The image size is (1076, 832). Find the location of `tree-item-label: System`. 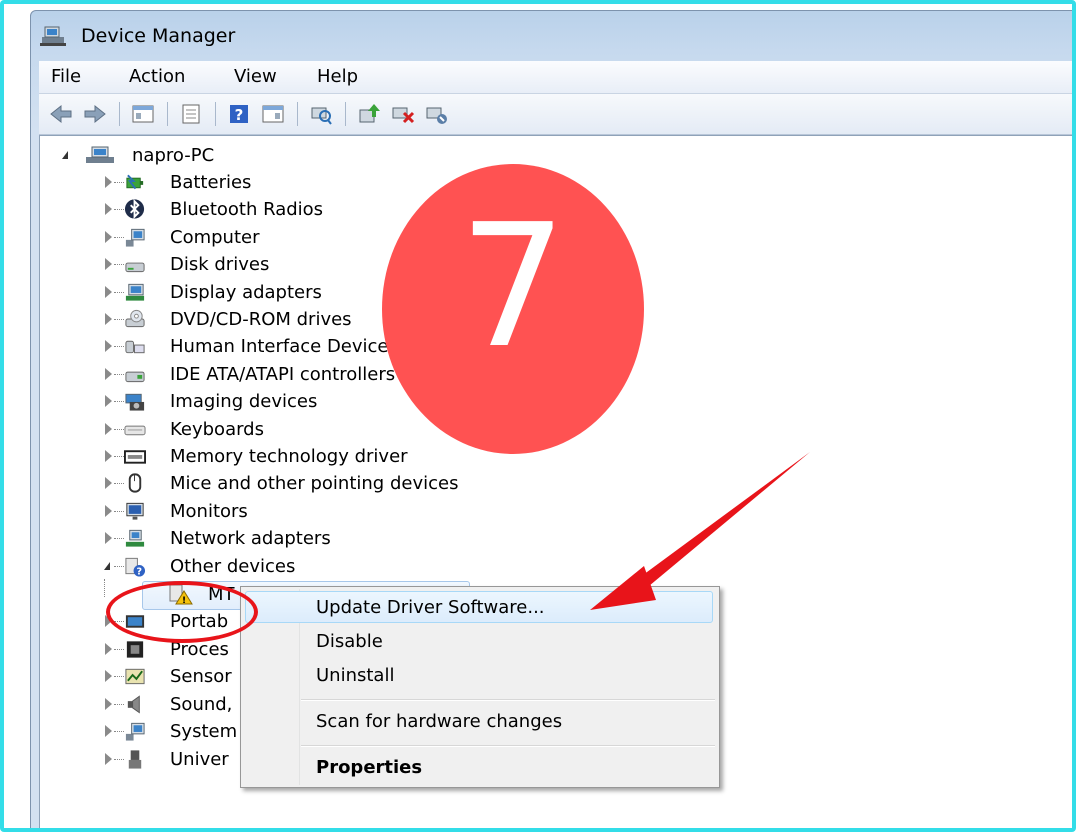

tree-item-label: System is located at coordinates (204, 731).